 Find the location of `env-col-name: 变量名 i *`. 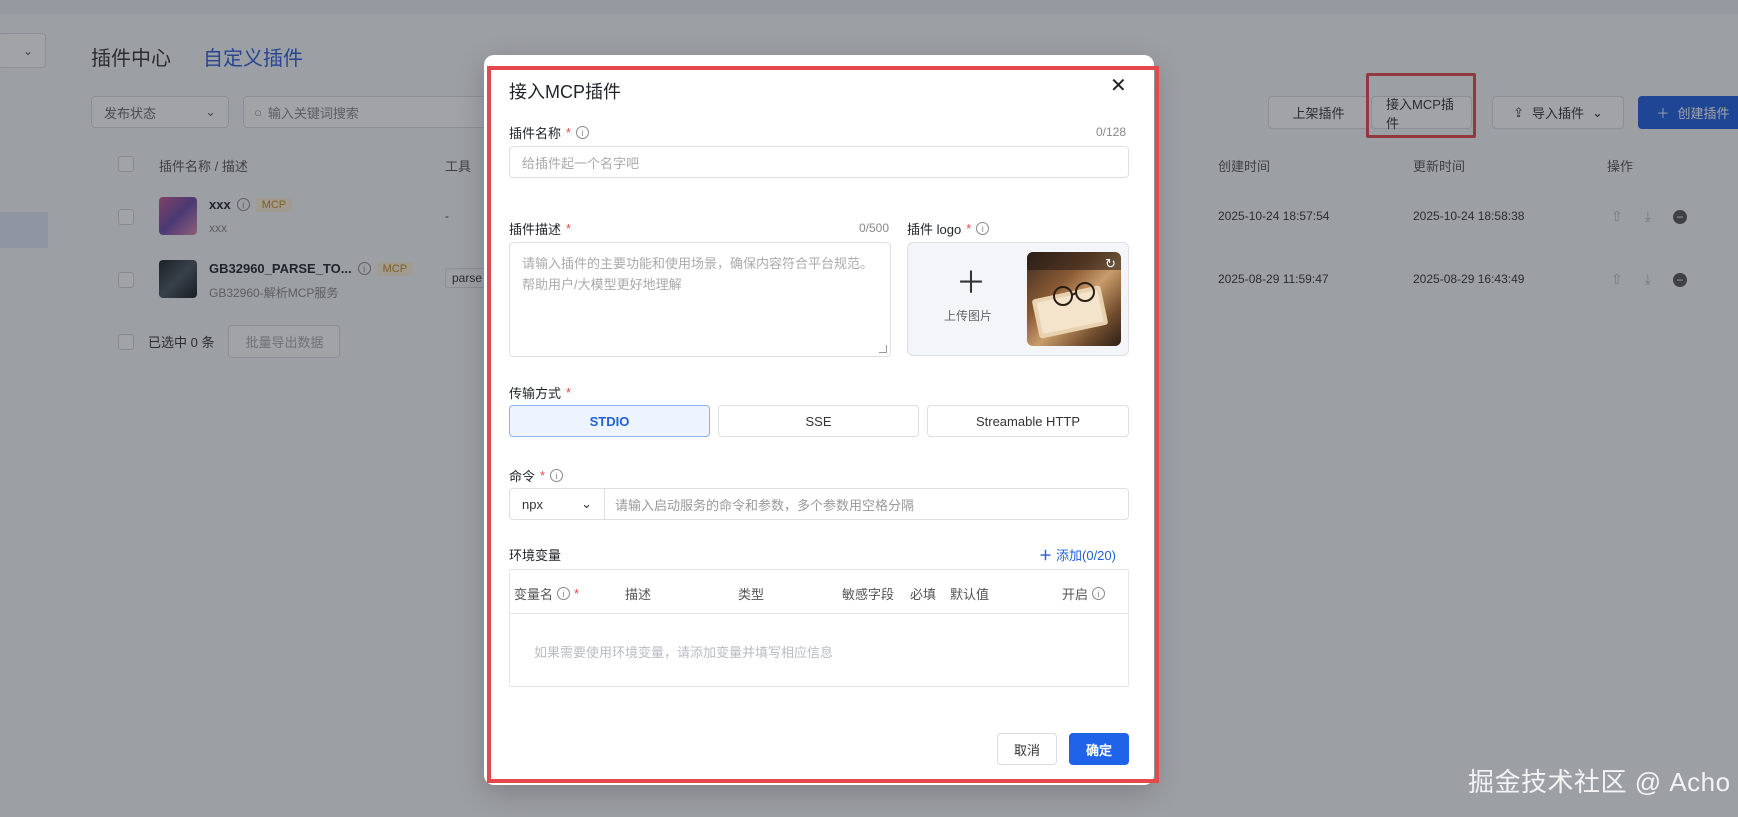

env-col-name: 变量名 i * is located at coordinates (546, 593).